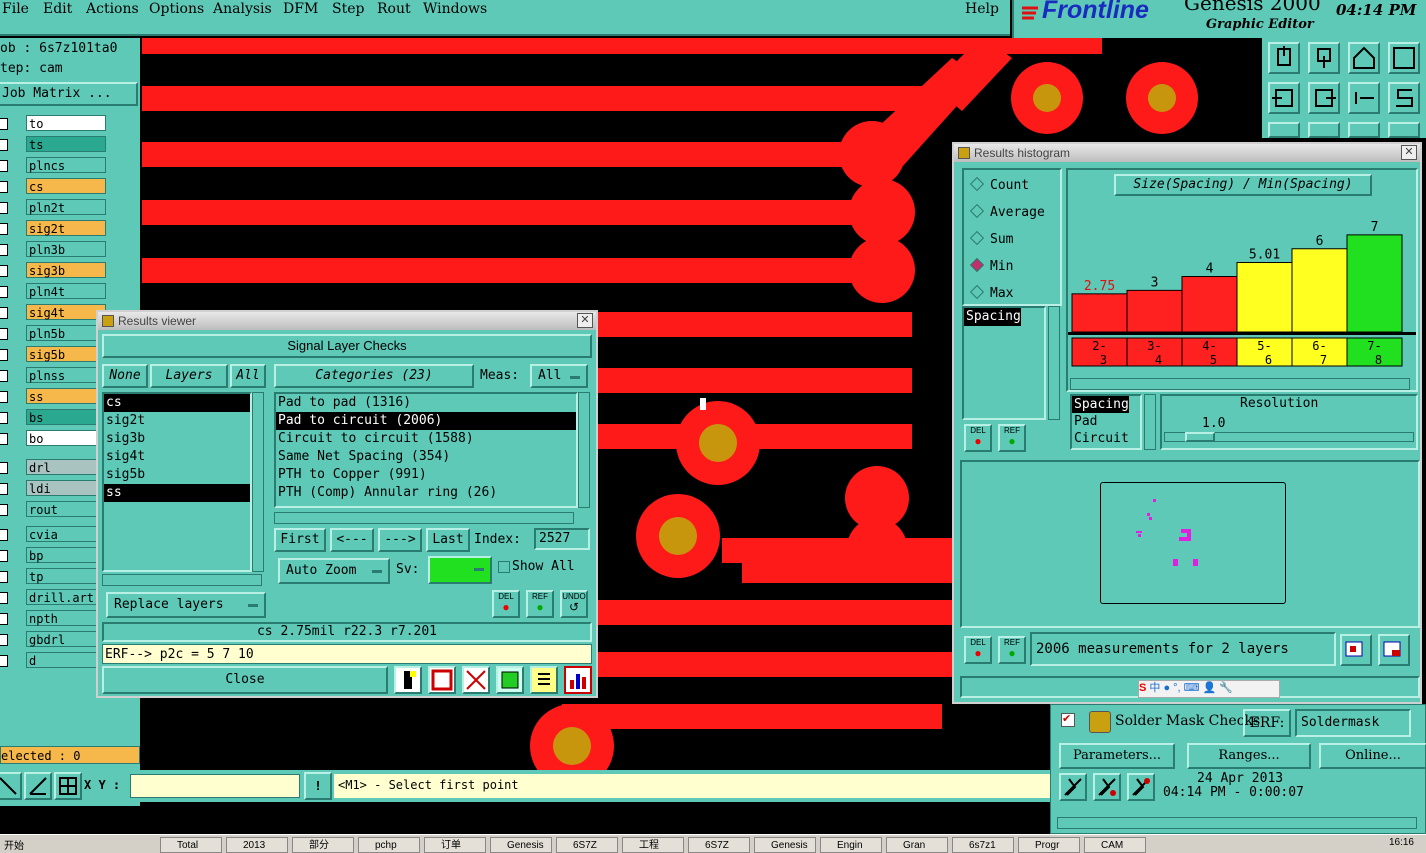 The width and height of the screenshot is (1426, 853). I want to click on category-item: Circuit to circuit (1588), so click(426, 439).